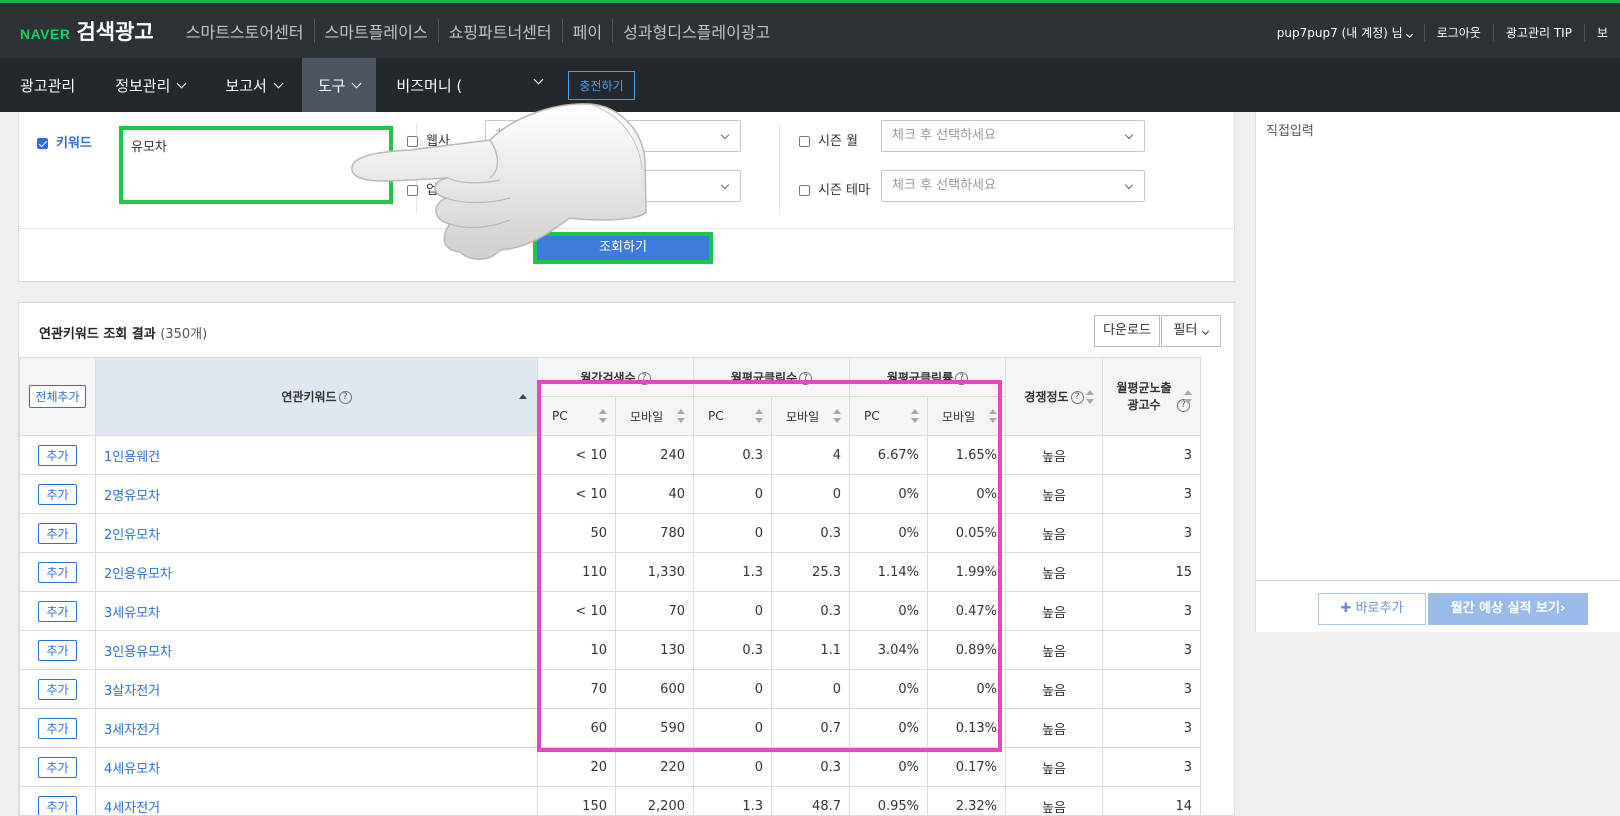 The height and width of the screenshot is (816, 1620). I want to click on table-row: 추가 2인유모차 50 780 0 0.3 0% 0.05% 높음 3, so click(610, 533).